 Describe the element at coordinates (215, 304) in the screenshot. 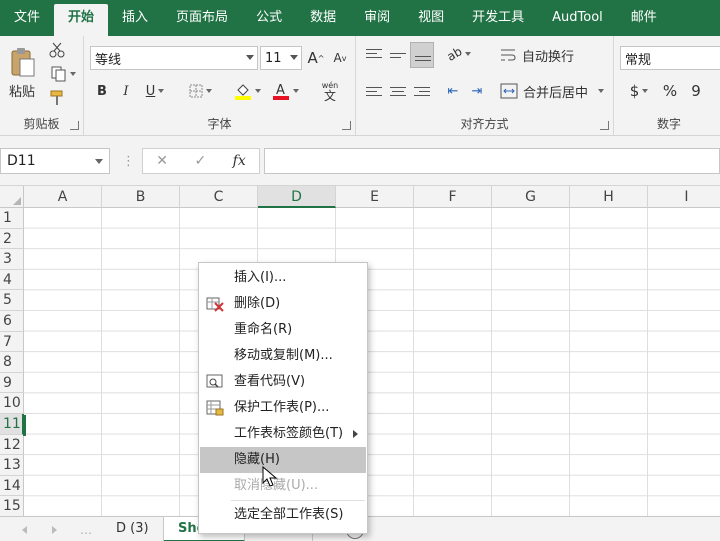

I see `delete-sheet-icon` at that location.